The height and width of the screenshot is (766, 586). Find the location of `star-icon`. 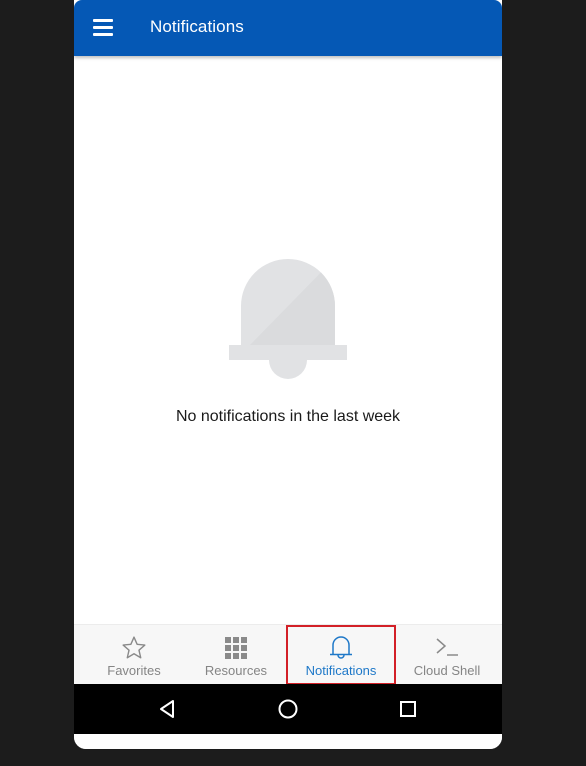

star-icon is located at coordinates (134, 647).